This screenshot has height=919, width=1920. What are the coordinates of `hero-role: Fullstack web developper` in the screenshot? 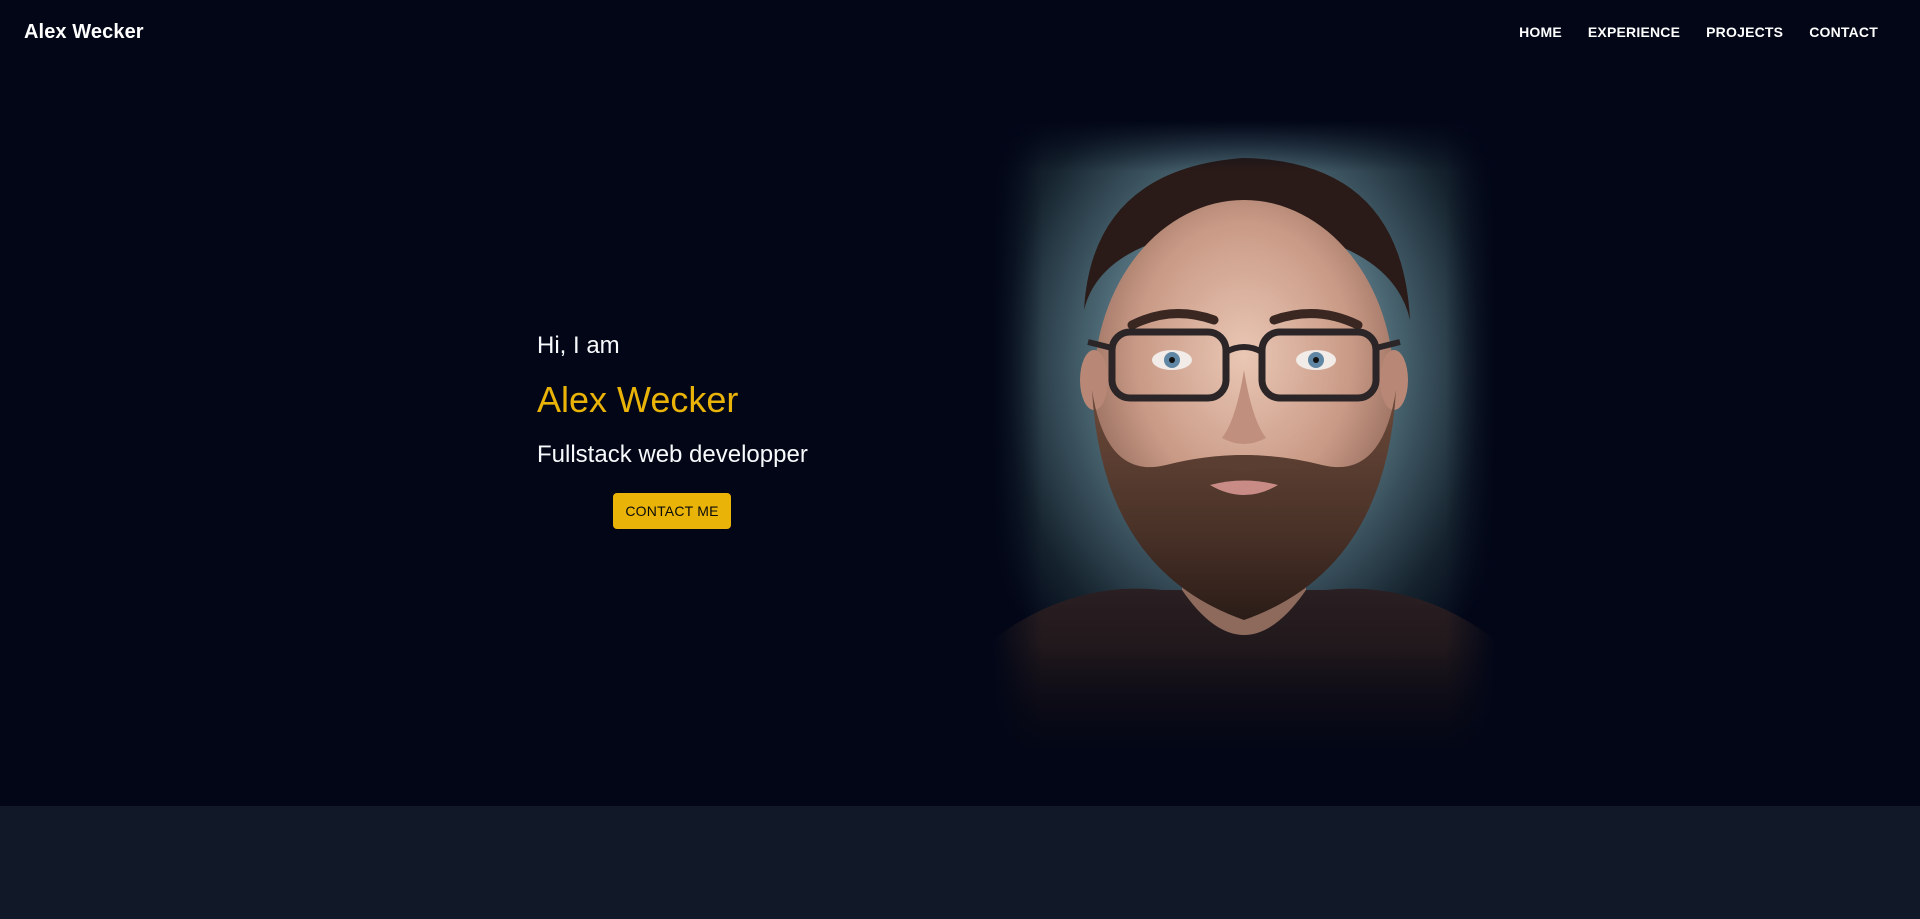 It's located at (672, 454).